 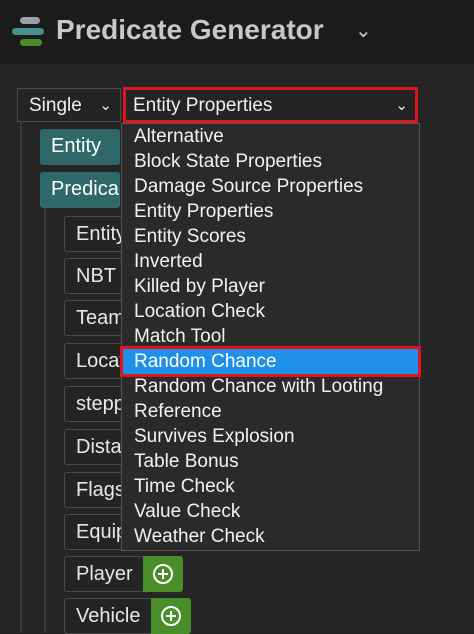 I want to click on field-entity: Entity, so click(x=95, y=234).